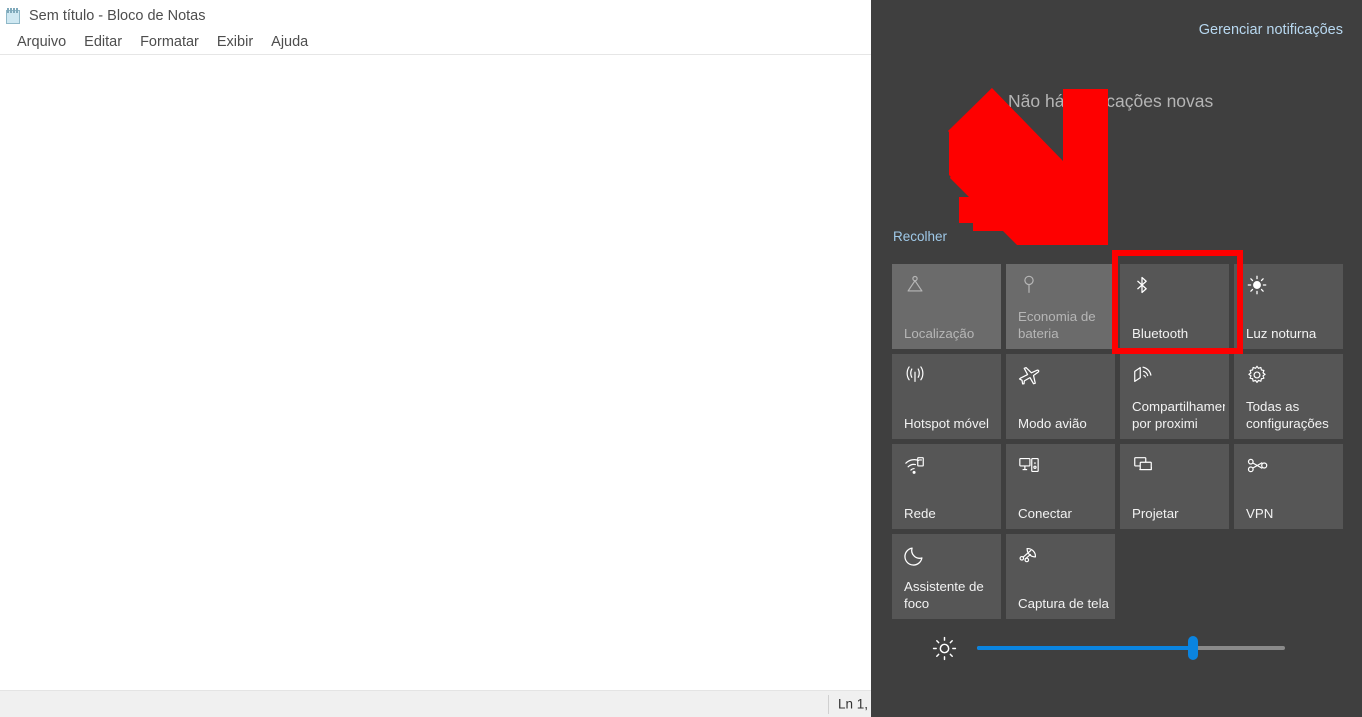  What do you see at coordinates (867, 371) in the screenshot?
I see `vertical-scrollbar` at bounding box center [867, 371].